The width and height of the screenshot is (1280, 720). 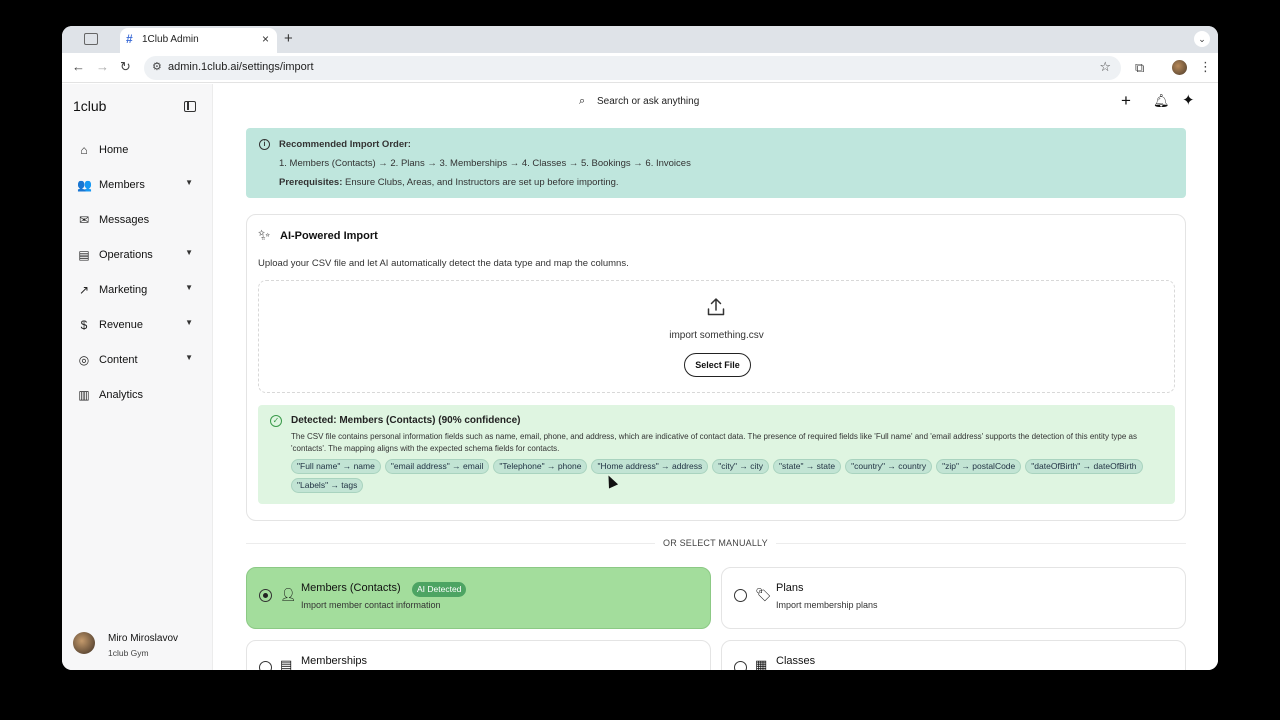 I want to click on ai-sparkle-icon: ✦, so click(x=1188, y=100).